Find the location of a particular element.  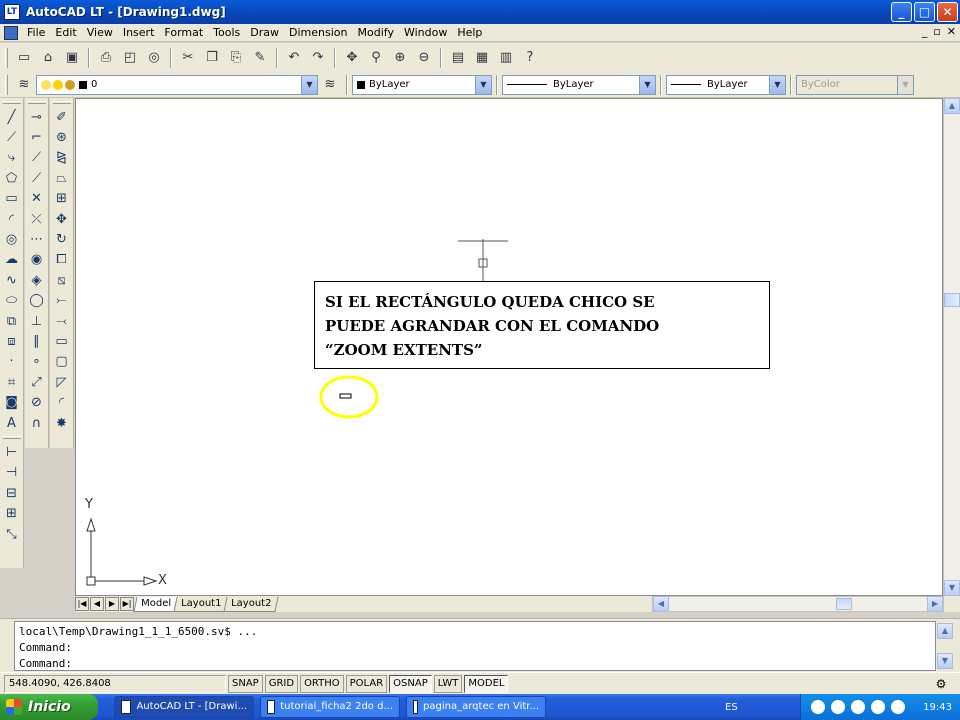

paste-icon: ⎘ is located at coordinates (236, 58).